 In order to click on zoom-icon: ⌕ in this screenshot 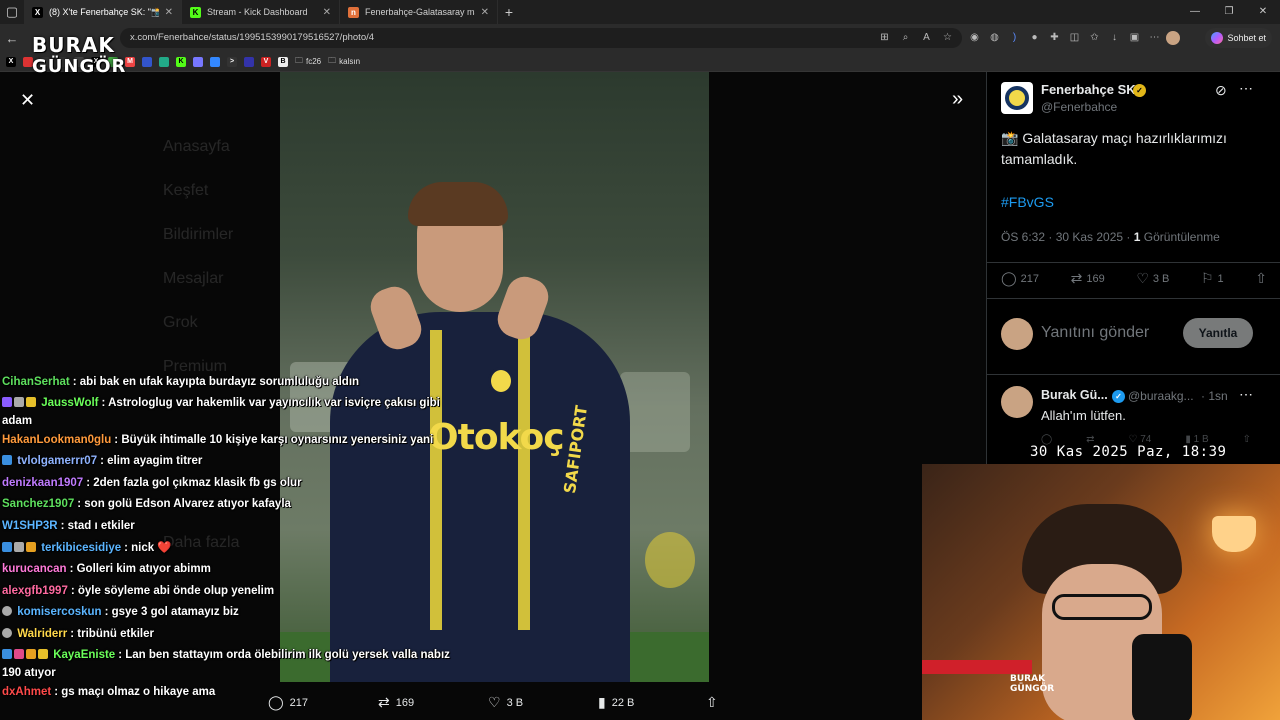, I will do `click(905, 38)`.